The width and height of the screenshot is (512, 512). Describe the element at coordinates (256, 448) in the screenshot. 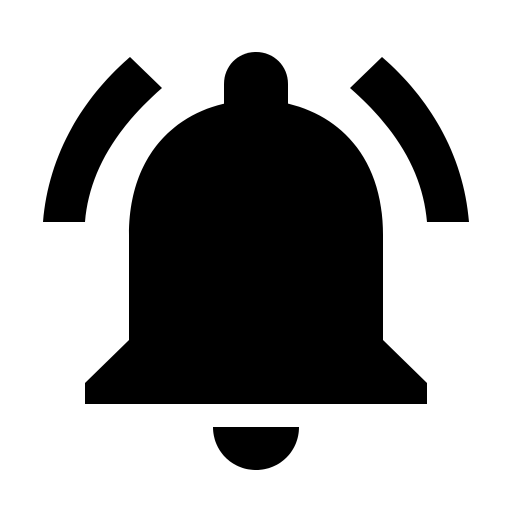

I see `bell-clapper-icon` at that location.